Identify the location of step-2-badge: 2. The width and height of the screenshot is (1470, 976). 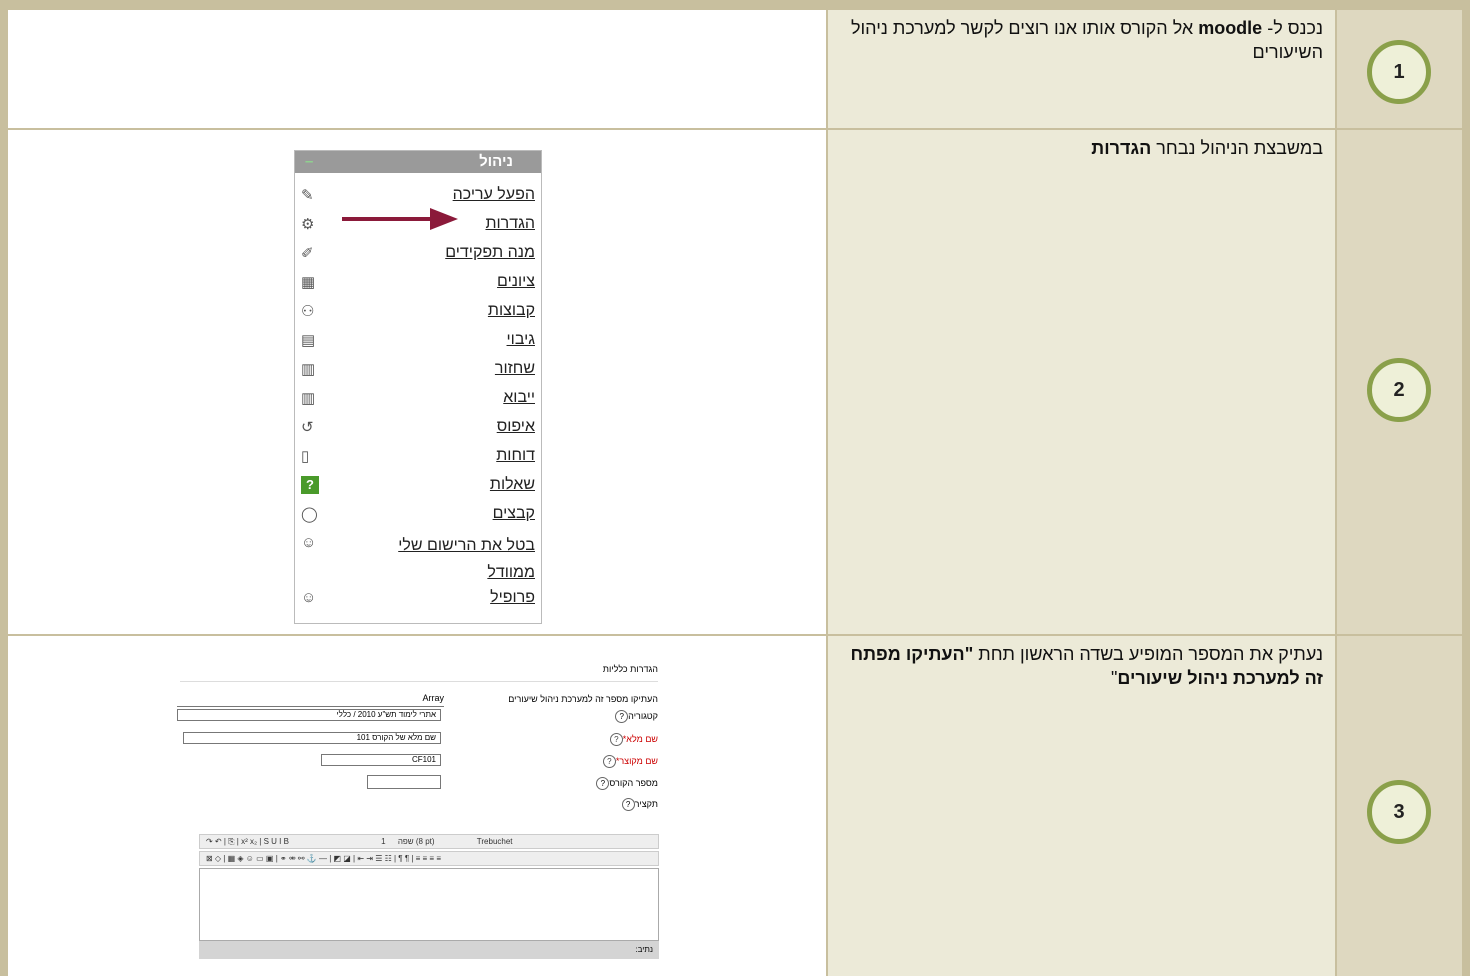
(1399, 390).